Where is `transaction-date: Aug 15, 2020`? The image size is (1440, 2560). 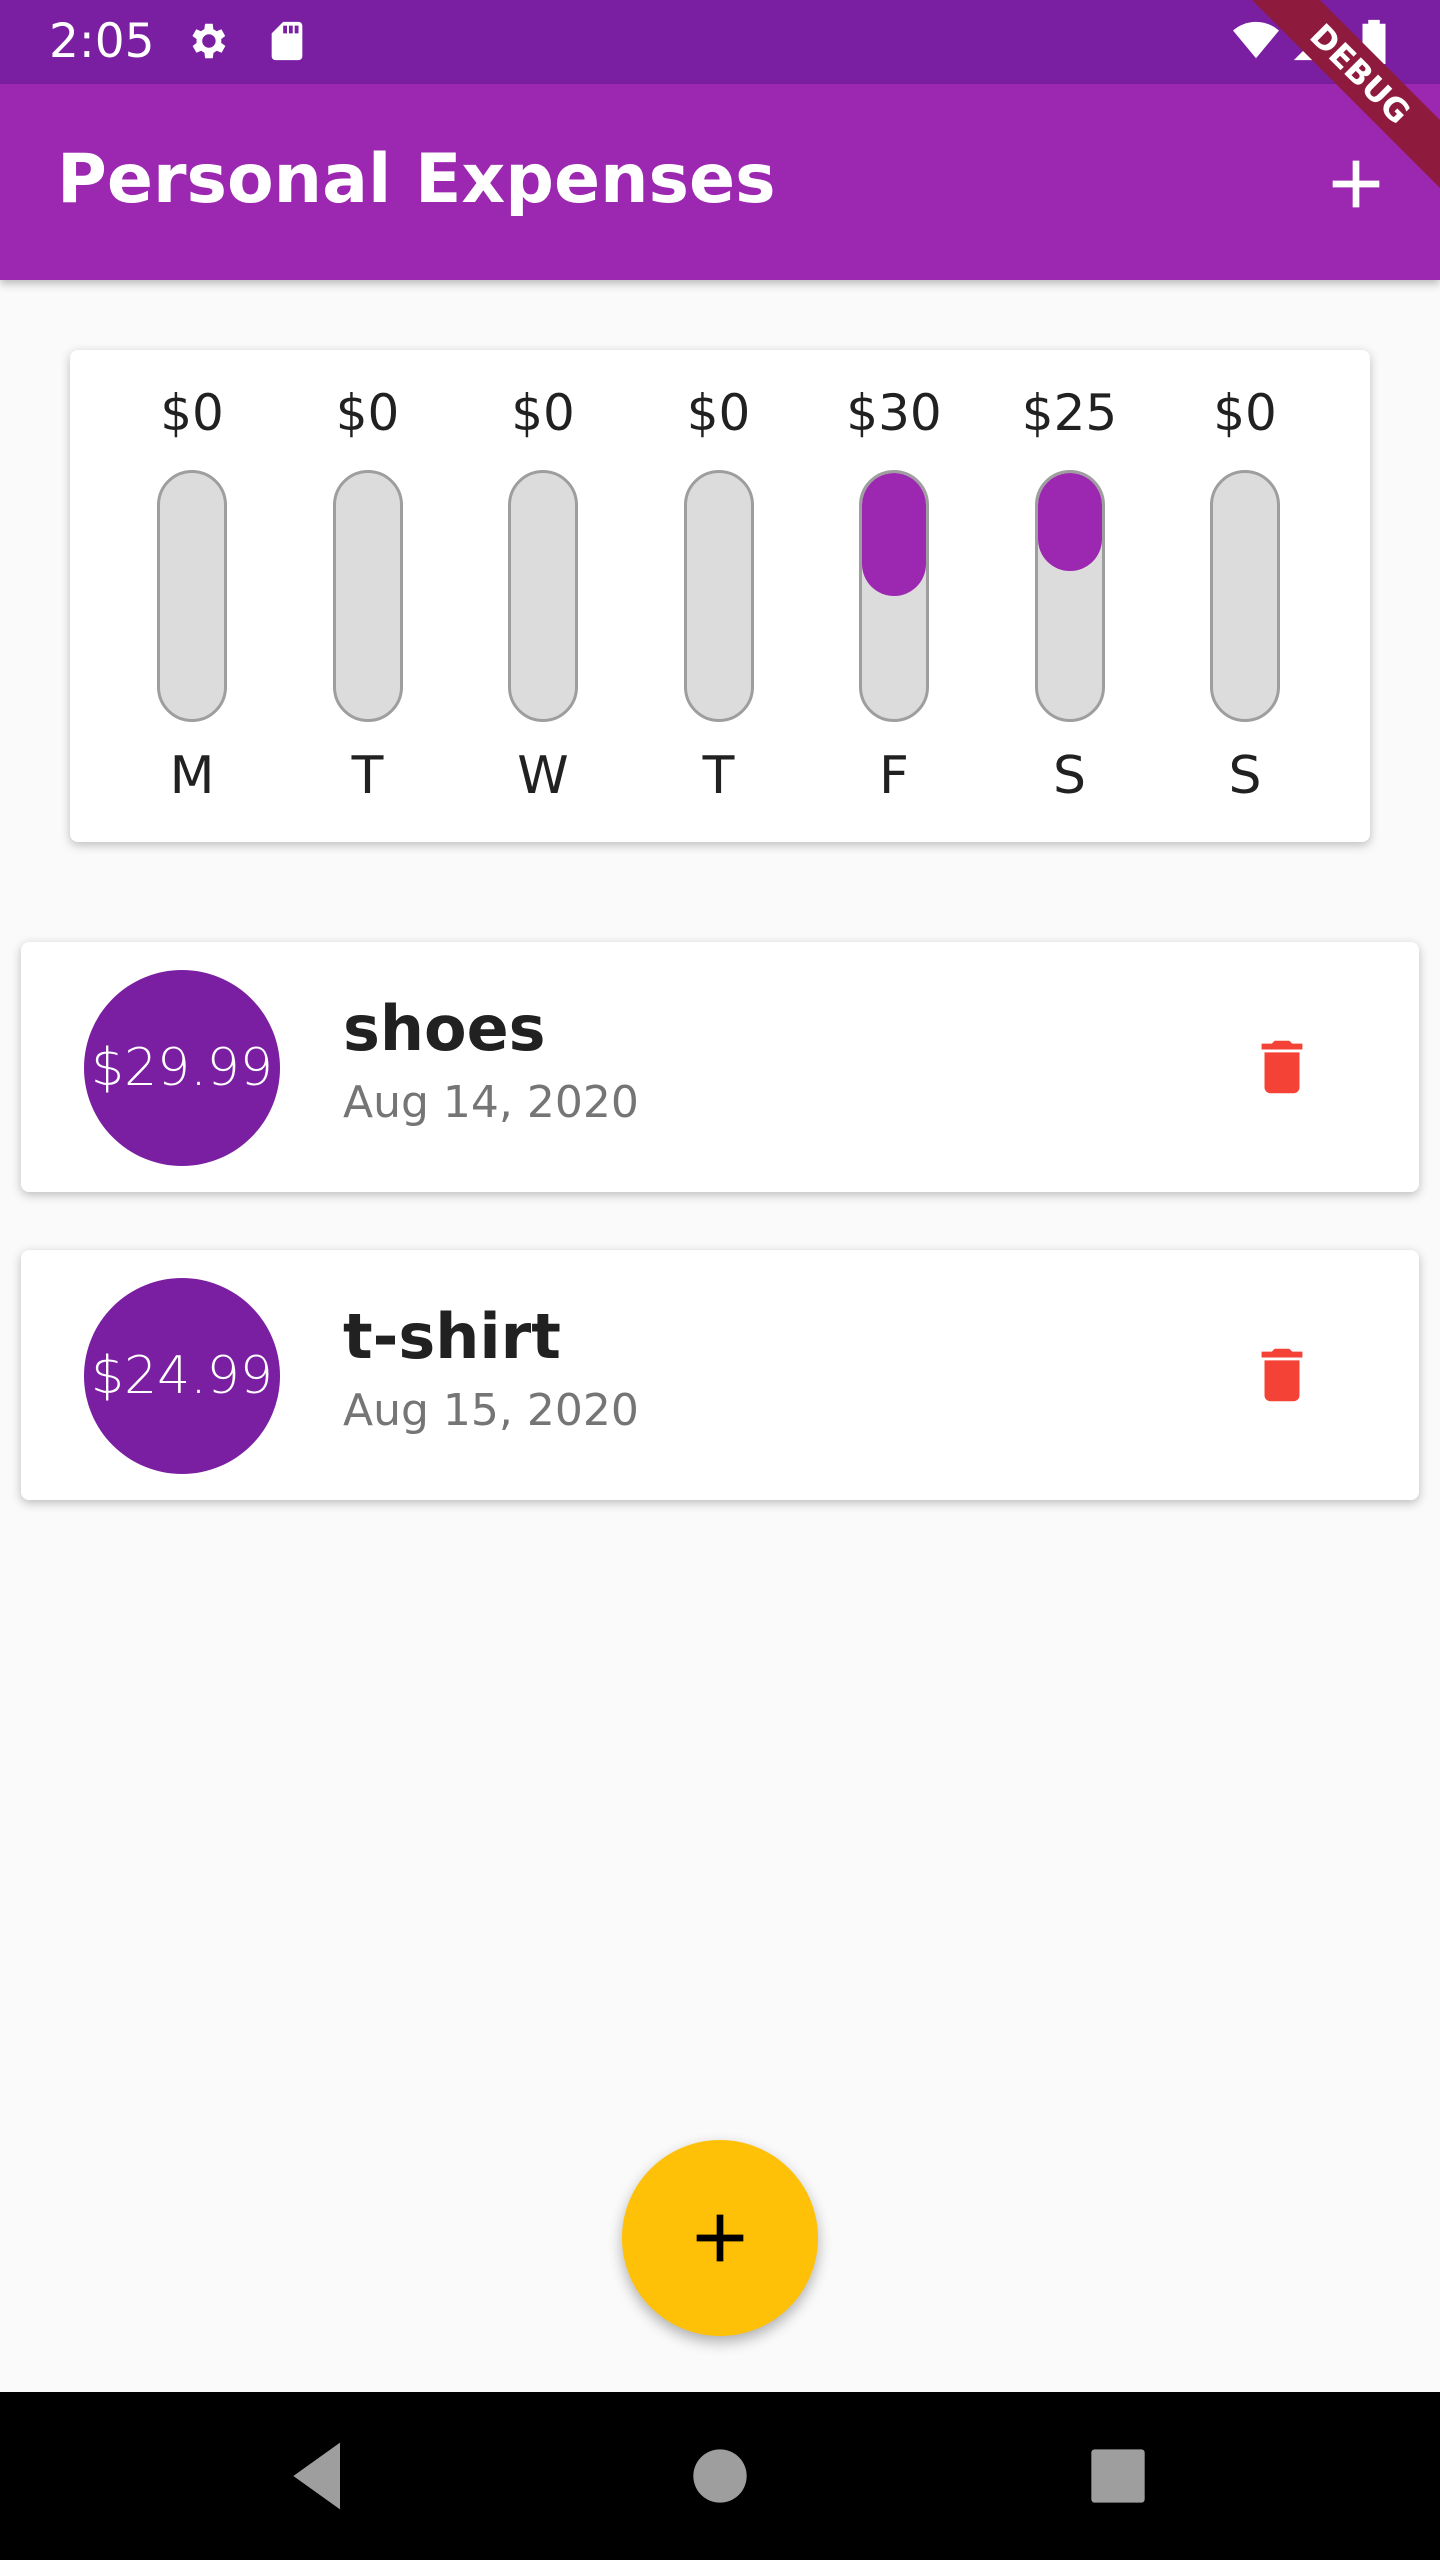 transaction-date: Aug 15, 2020 is located at coordinates (491, 1410).